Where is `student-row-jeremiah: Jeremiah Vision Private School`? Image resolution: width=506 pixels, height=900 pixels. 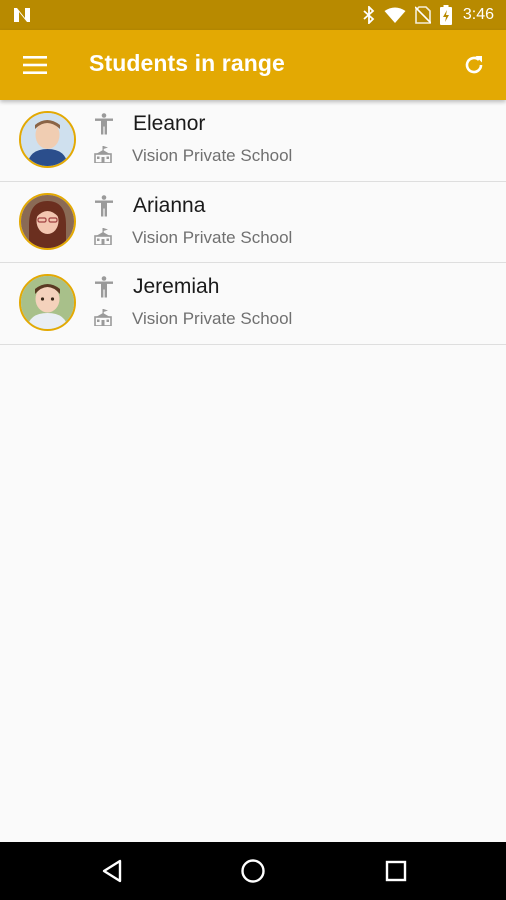
student-row-jeremiah: Jeremiah Vision Private School is located at coordinates (253, 304).